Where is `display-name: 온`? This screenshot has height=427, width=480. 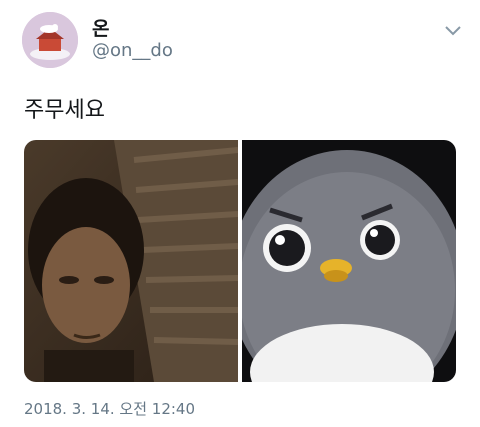 display-name: 온 is located at coordinates (100, 27).